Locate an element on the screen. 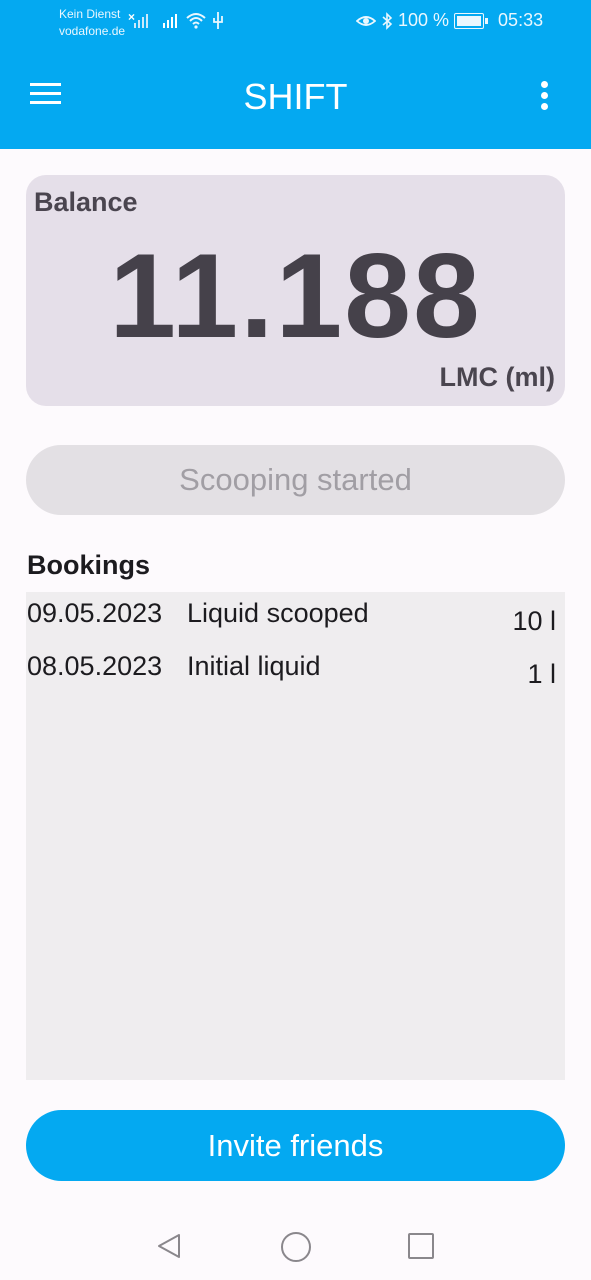 This screenshot has width=591, height=1280. scooping-button: Scooping started is located at coordinates (295, 480).